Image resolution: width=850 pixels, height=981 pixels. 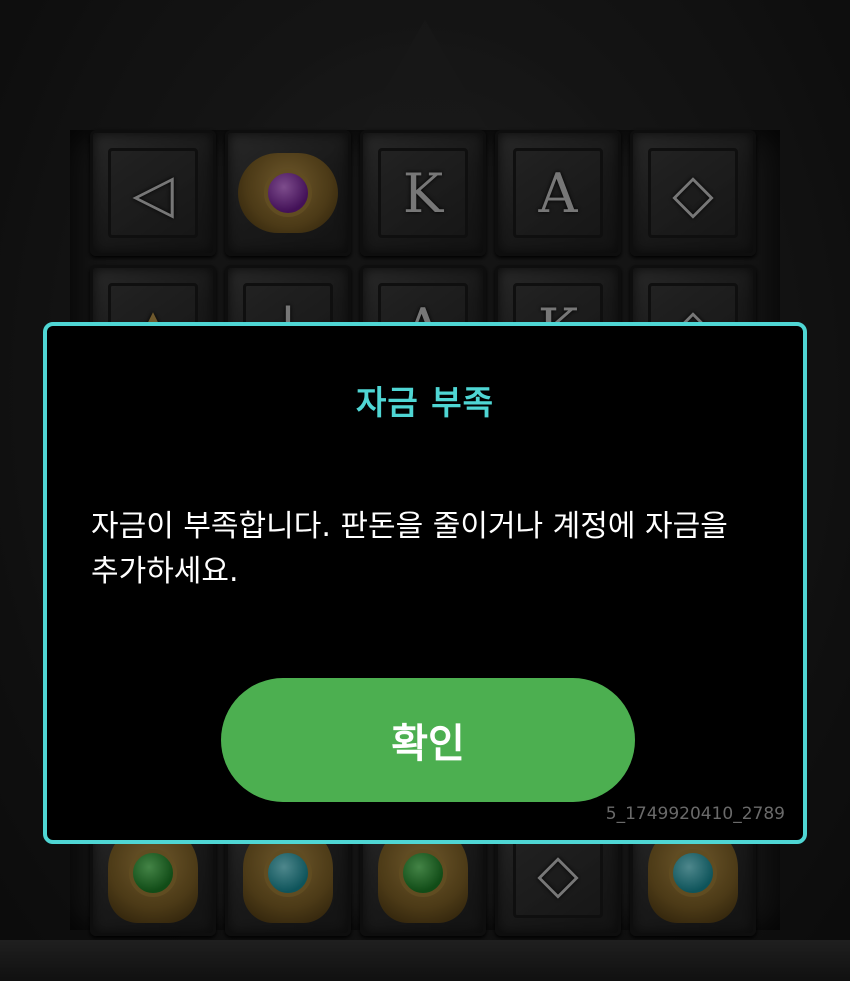 What do you see at coordinates (695, 814) in the screenshot?
I see `session-id: 5_1749920410_2789` at bounding box center [695, 814].